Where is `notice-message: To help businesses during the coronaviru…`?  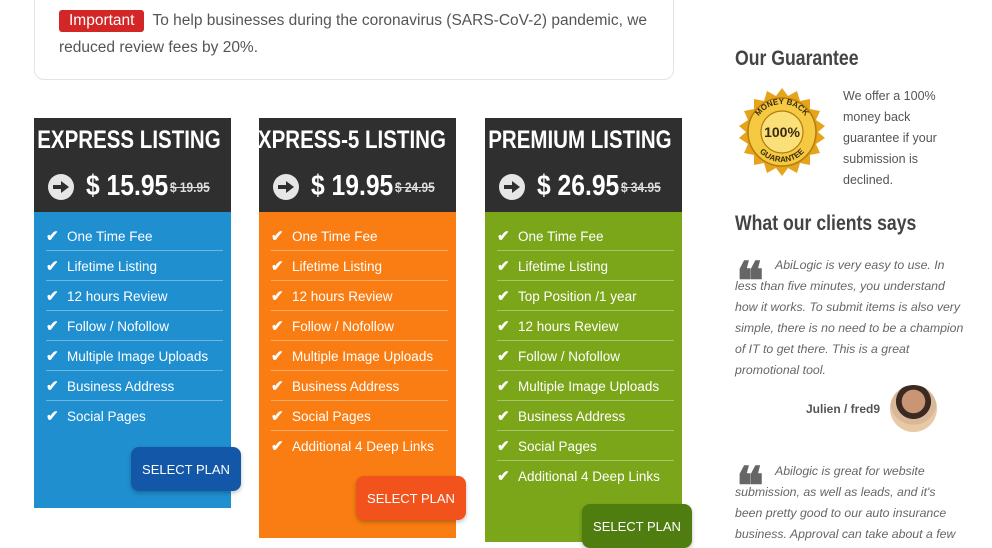
notice-message: To help businesses during the coronaviru… is located at coordinates (353, 34).